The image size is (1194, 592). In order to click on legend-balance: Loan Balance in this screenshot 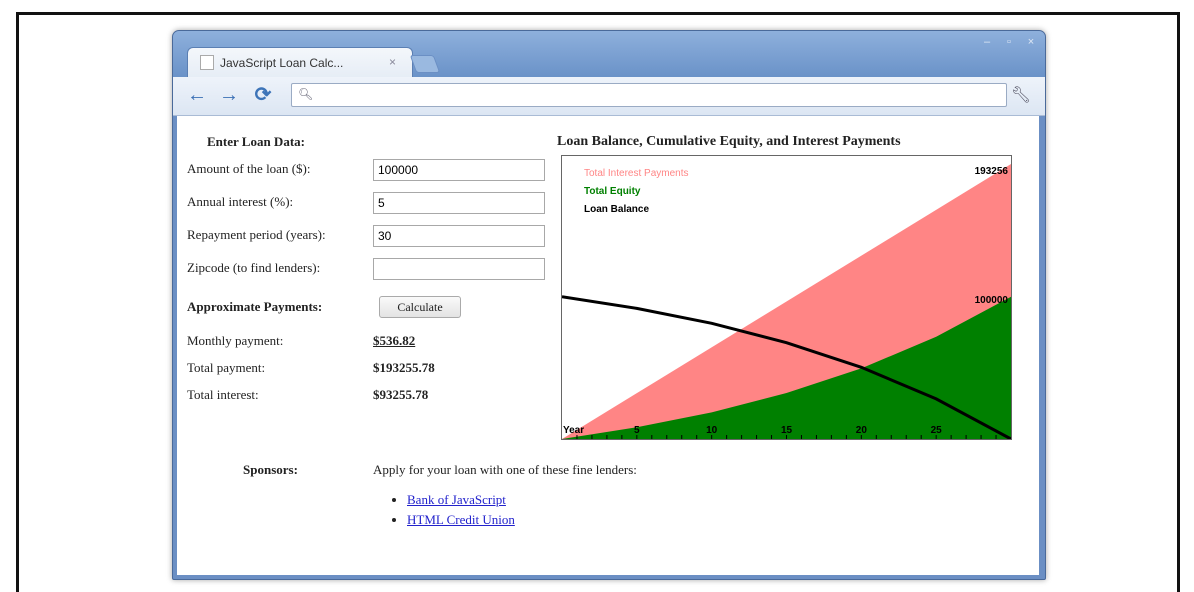, I will do `click(616, 209)`.